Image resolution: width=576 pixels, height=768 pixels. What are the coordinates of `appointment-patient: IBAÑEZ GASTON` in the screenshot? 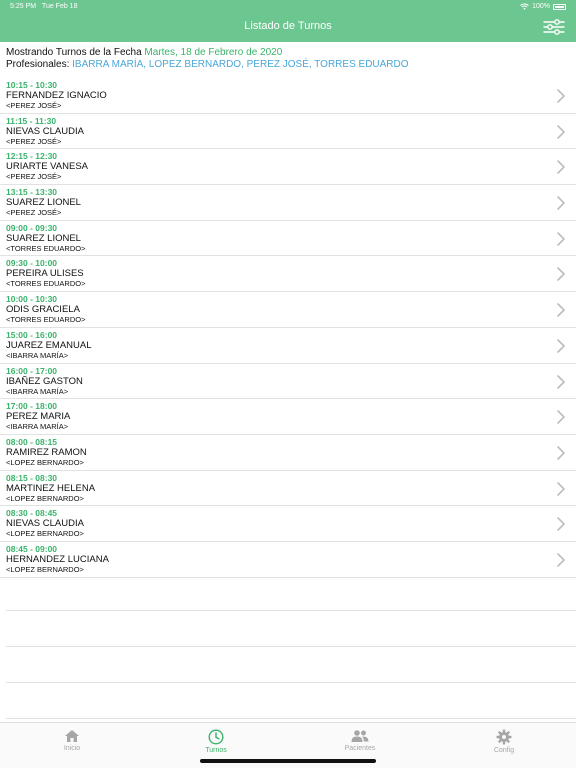 It's located at (44, 381).